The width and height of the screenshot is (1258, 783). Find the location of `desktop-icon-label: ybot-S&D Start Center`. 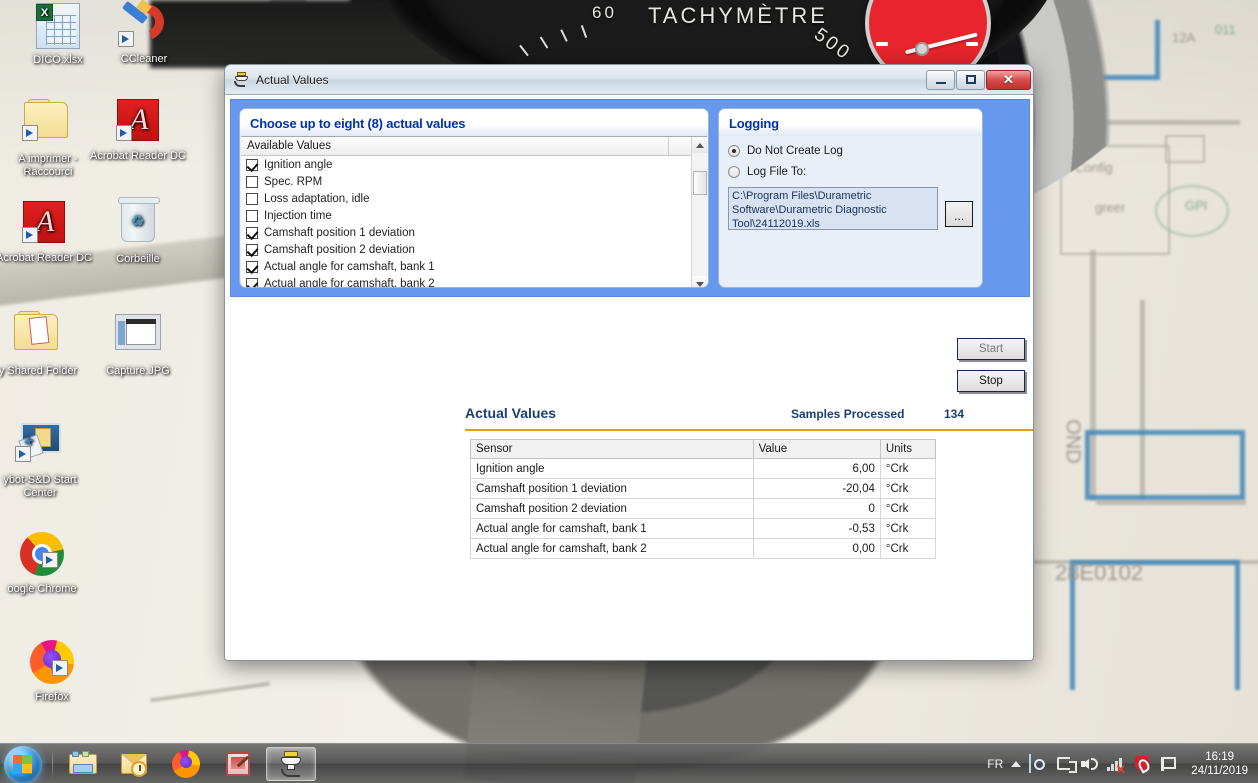

desktop-icon-label: ybot-S&D Start Center is located at coordinates (40, 486).